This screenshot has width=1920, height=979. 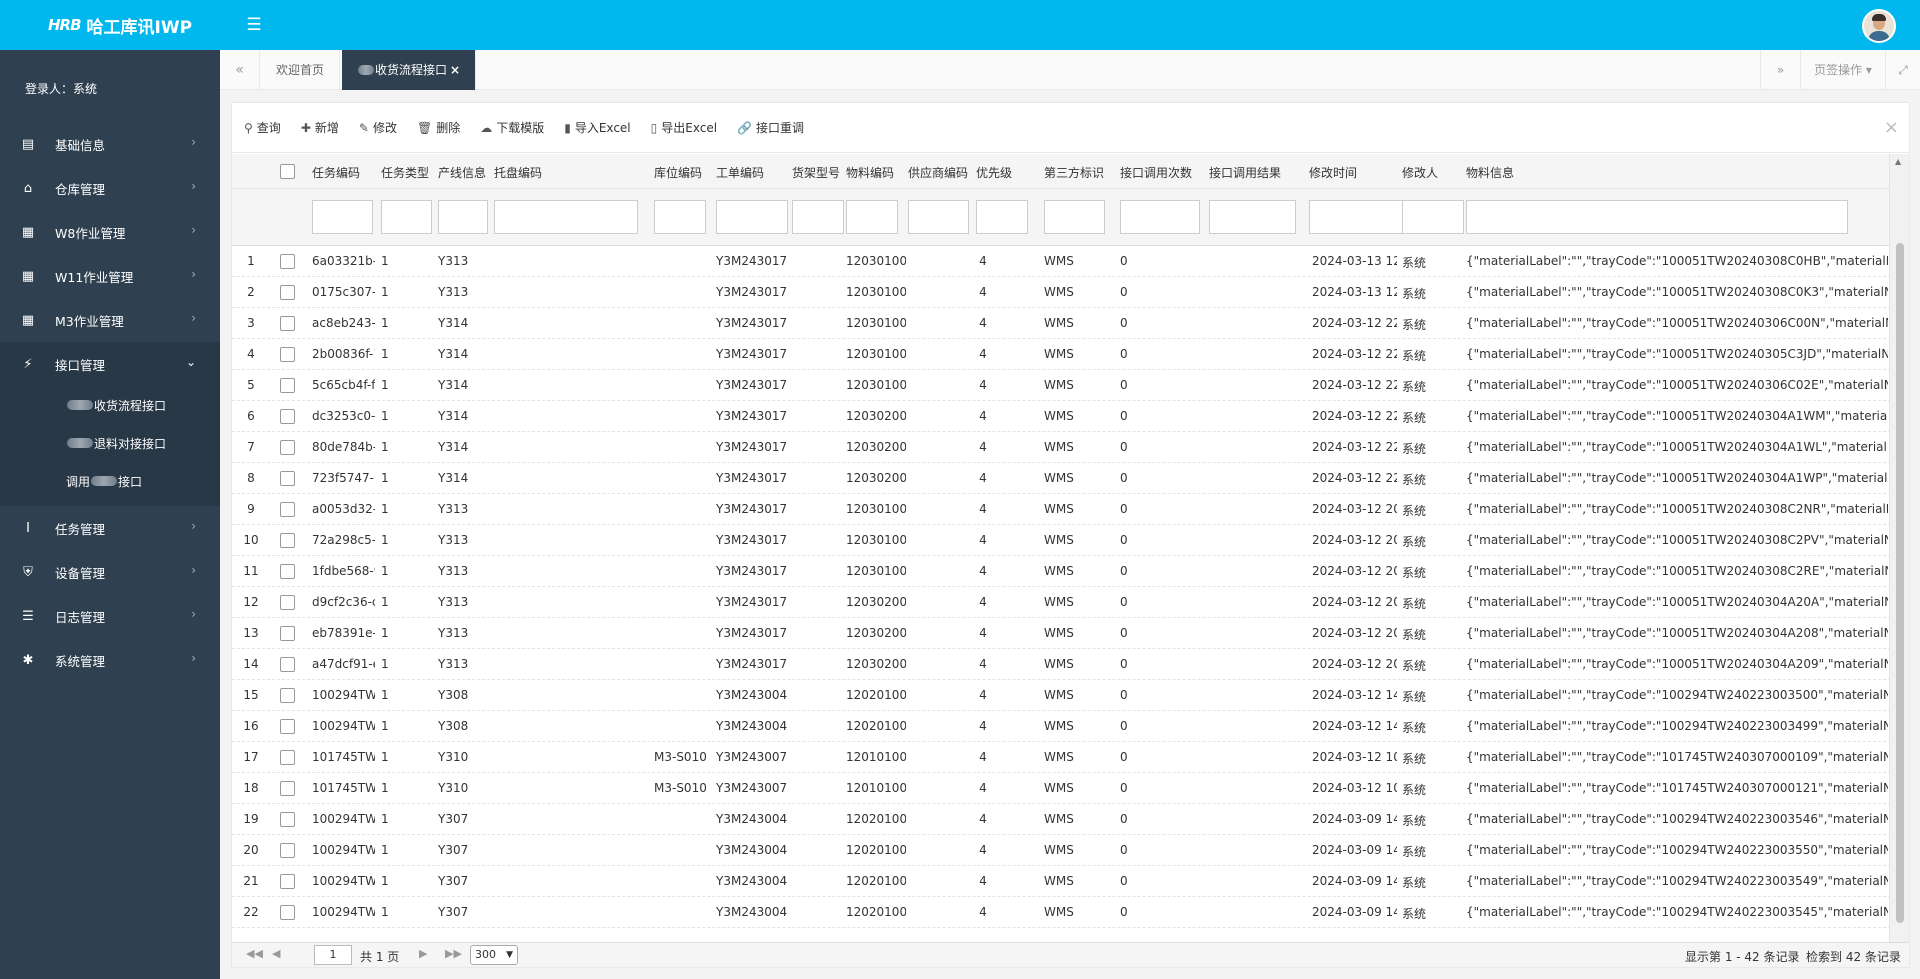 I want to click on scrollbar-thumb, so click(x=1900, y=583).